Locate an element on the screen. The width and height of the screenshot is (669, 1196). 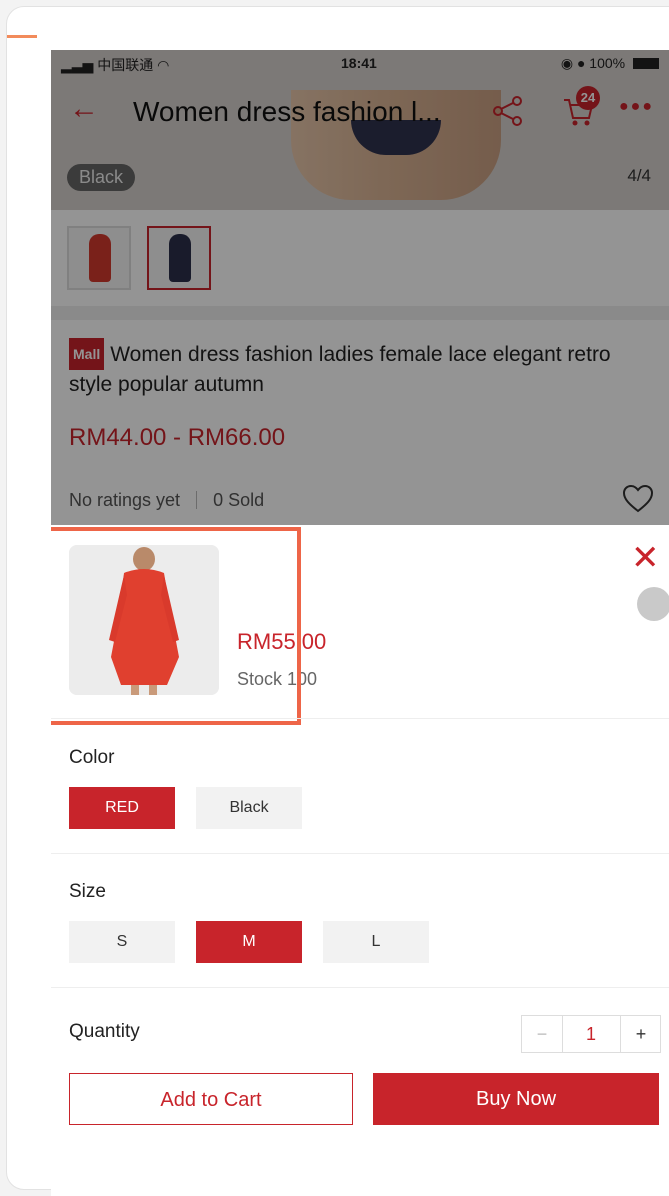
buy-now-button: Buy Now is located at coordinates (516, 1099).